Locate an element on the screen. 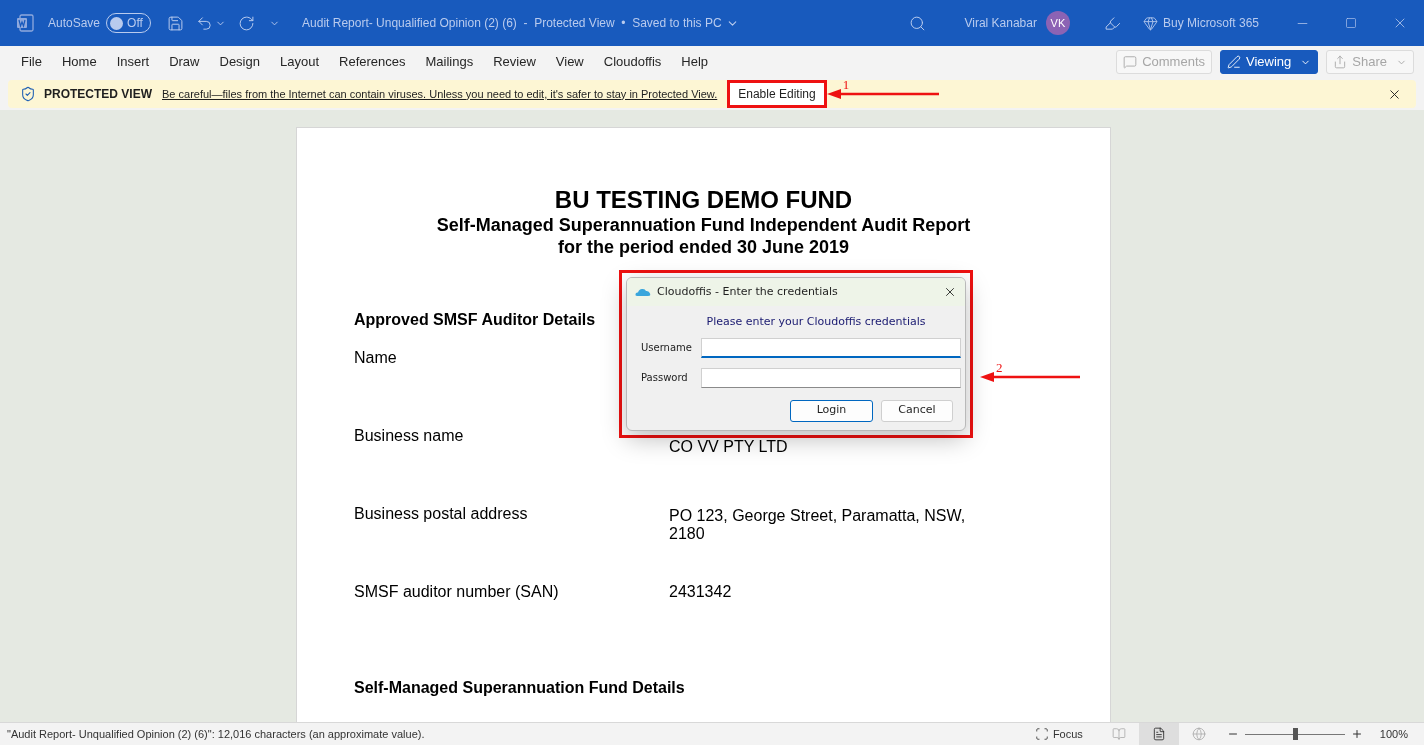 The width and height of the screenshot is (1424, 745). viewing-icon is located at coordinates (1234, 62).